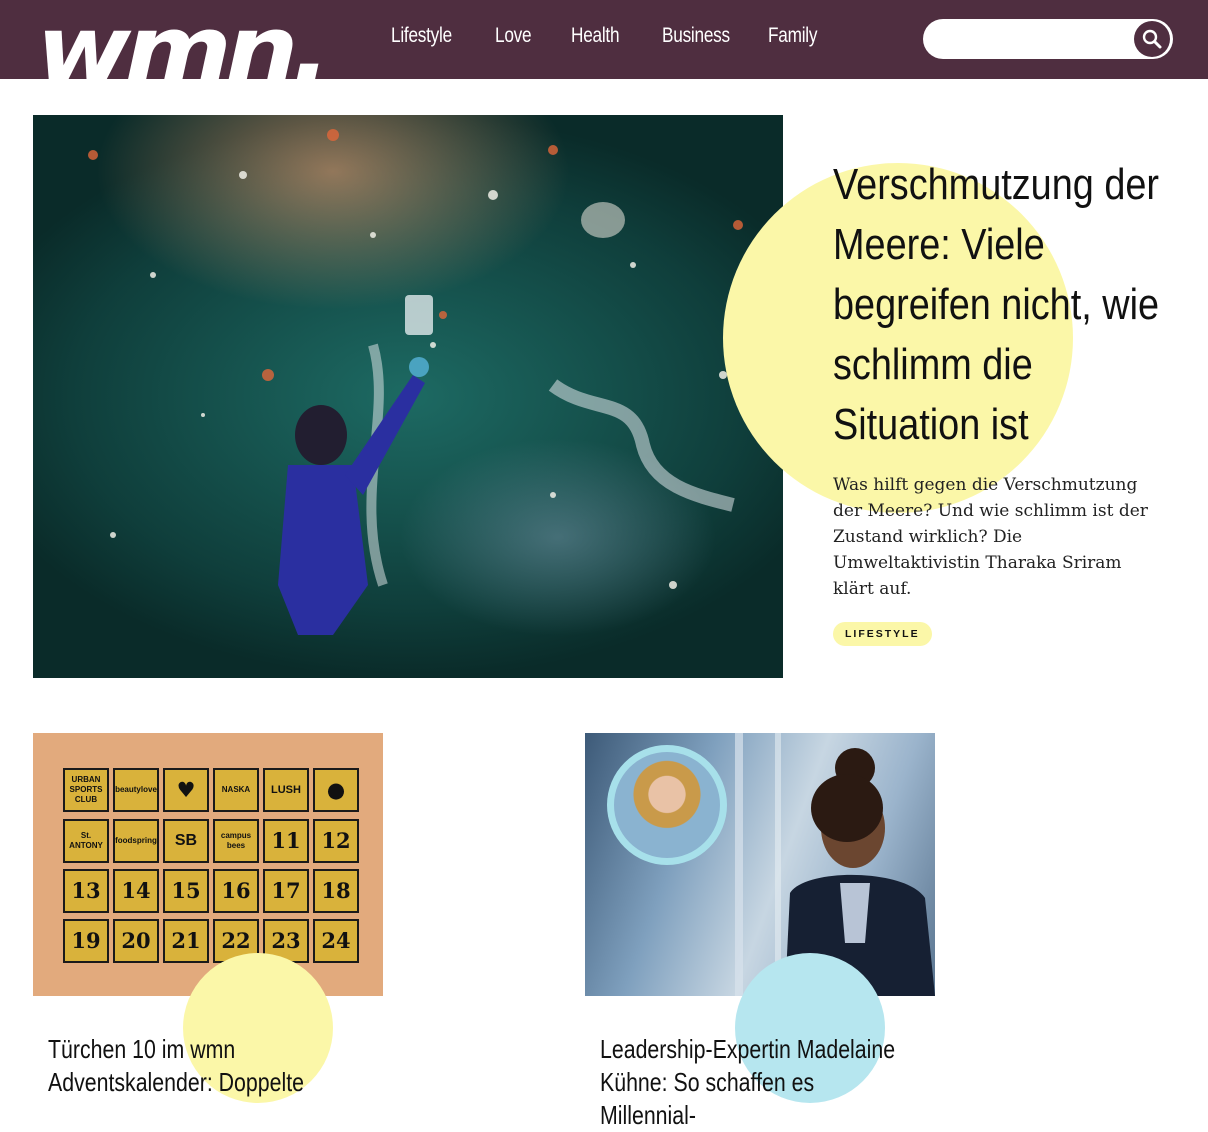 The image size is (1208, 1132). Describe the element at coordinates (1034, 40) in the screenshot. I see `search-input` at that location.